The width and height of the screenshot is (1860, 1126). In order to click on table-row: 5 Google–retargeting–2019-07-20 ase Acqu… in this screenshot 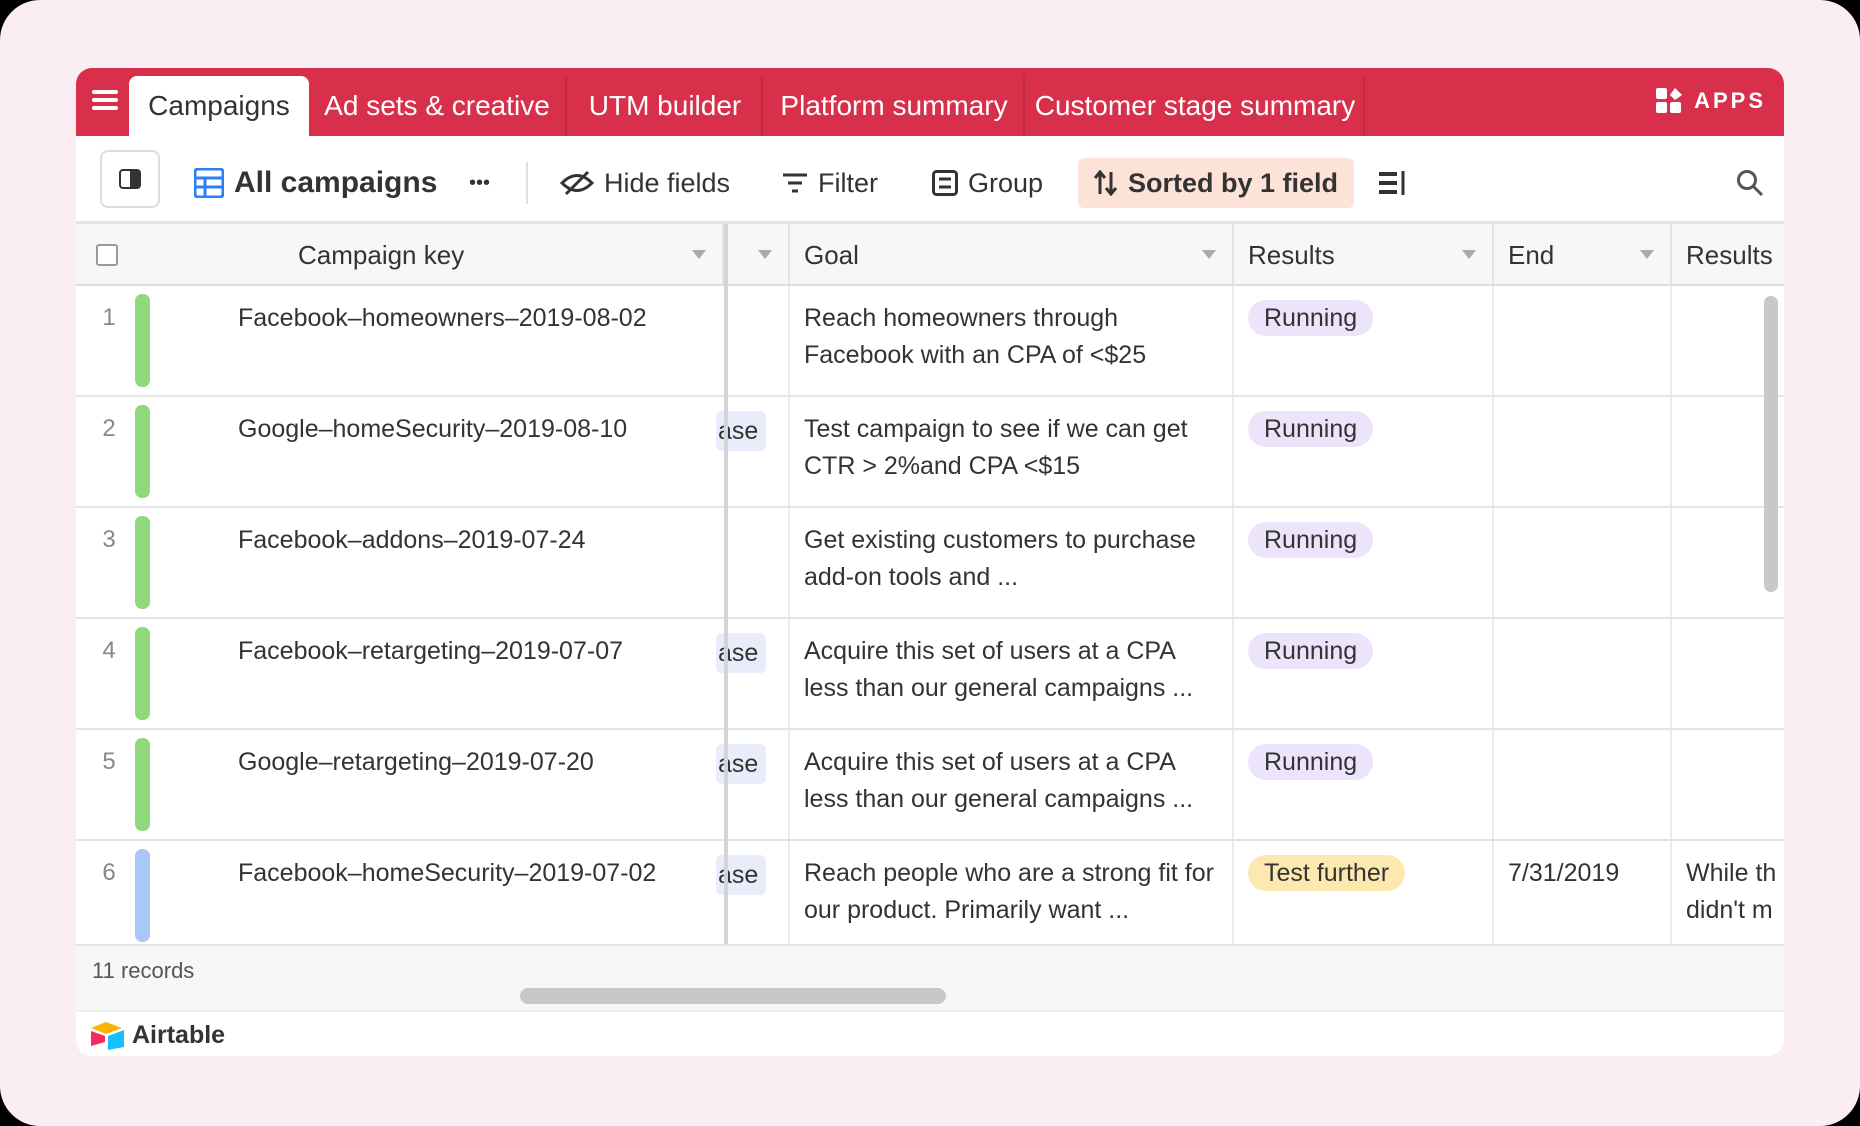, I will do `click(930, 785)`.